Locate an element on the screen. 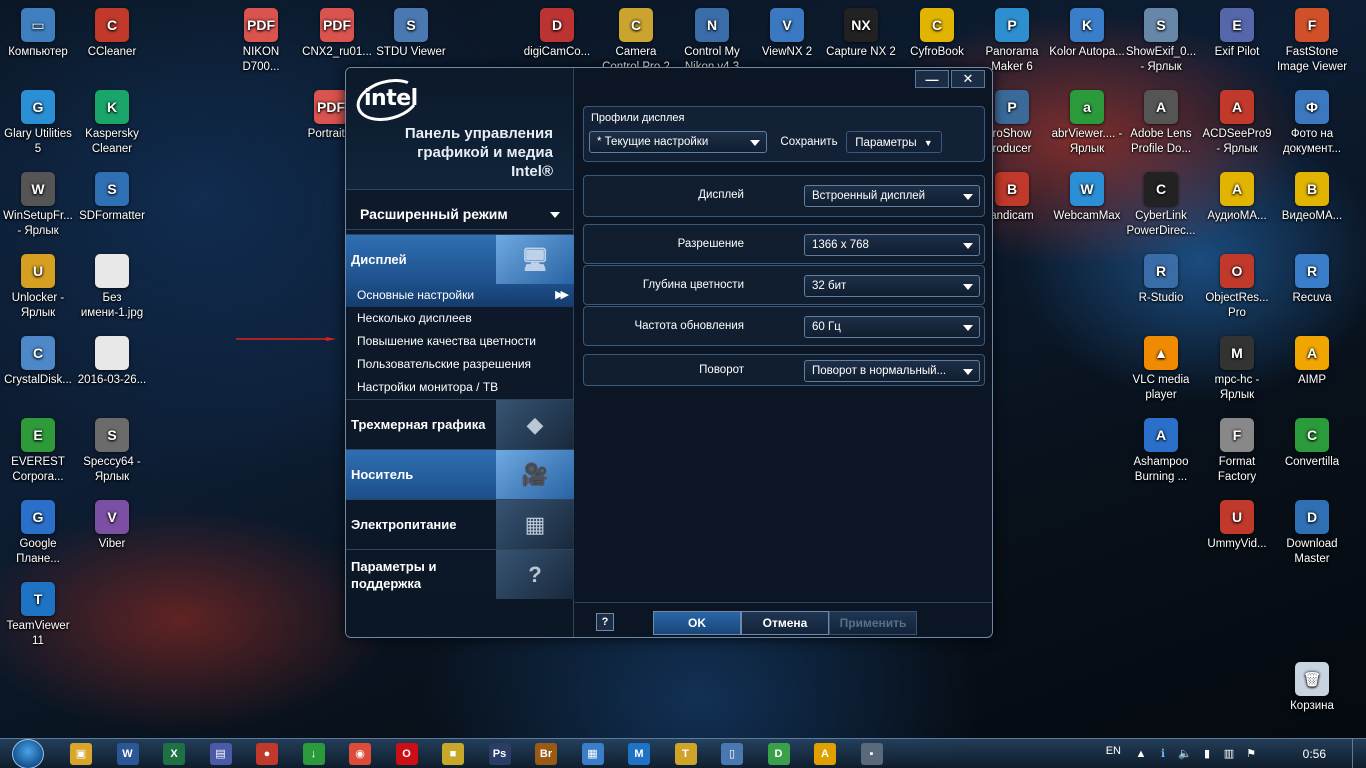 The height and width of the screenshot is (768, 1366). cancel-button: Отмена is located at coordinates (785, 623).